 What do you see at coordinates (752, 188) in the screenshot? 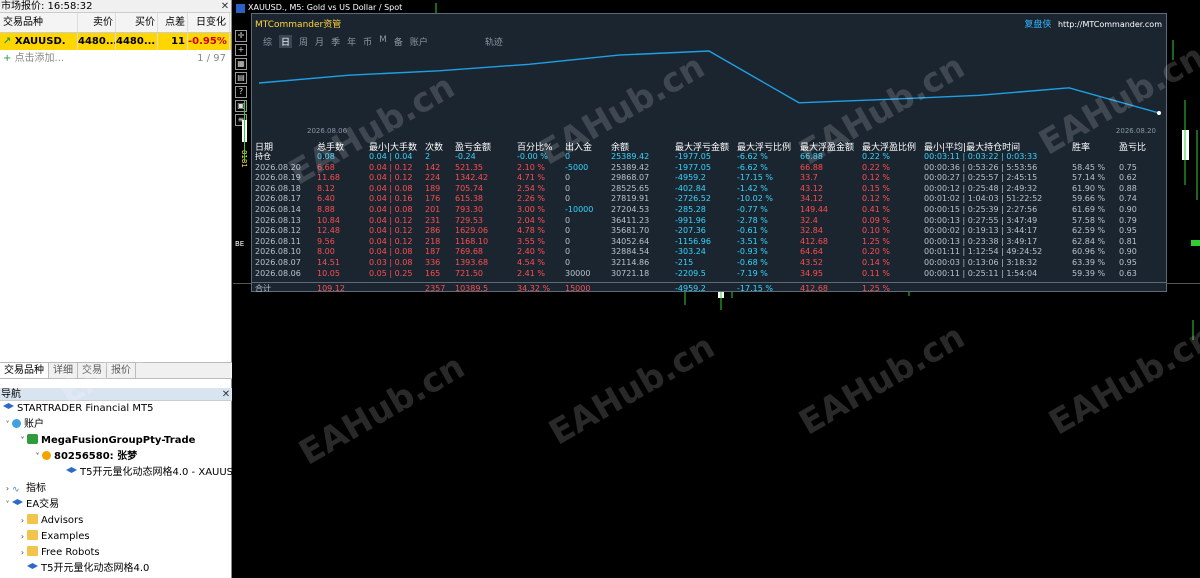
I see `table-cell: -1.42 %` at bounding box center [752, 188].